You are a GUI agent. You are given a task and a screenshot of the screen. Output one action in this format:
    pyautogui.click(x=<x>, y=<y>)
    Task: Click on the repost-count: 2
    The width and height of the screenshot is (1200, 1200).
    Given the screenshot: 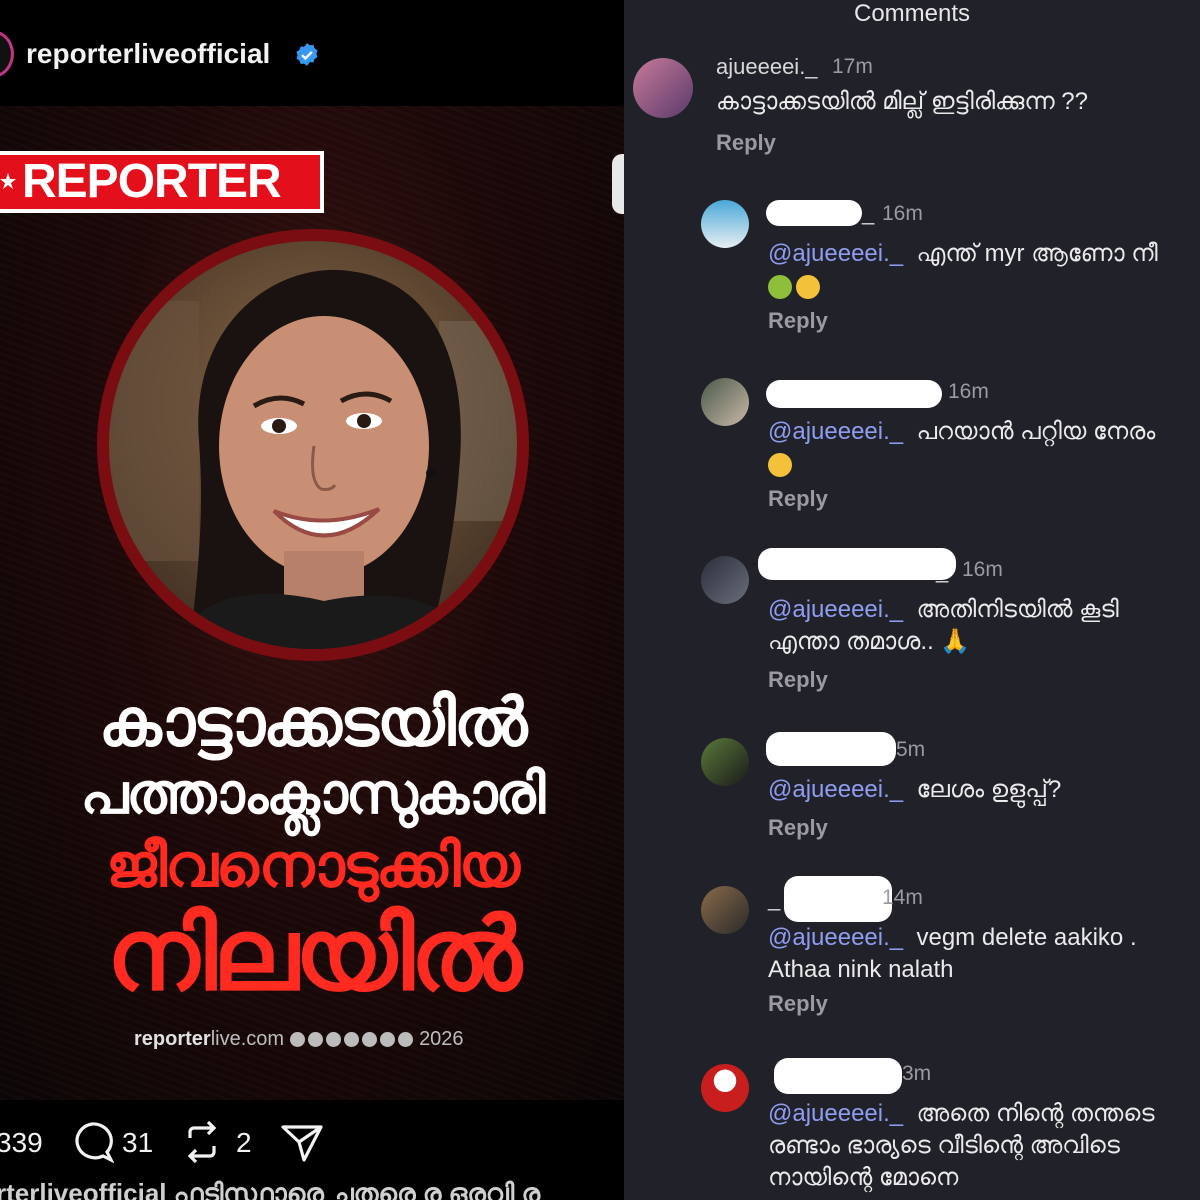 What is the action you would take?
    pyautogui.click(x=244, y=1142)
    